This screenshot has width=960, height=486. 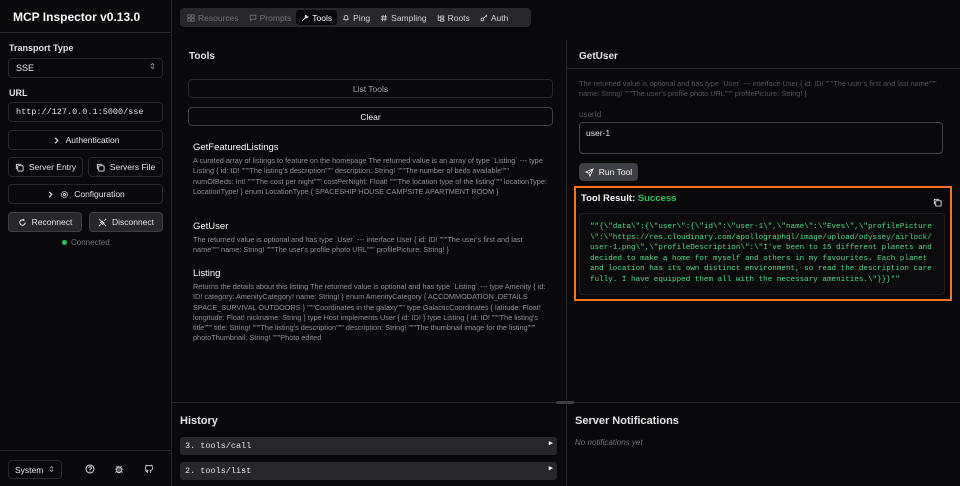 I want to click on disconnect-button: Disconnect, so click(x=126, y=222).